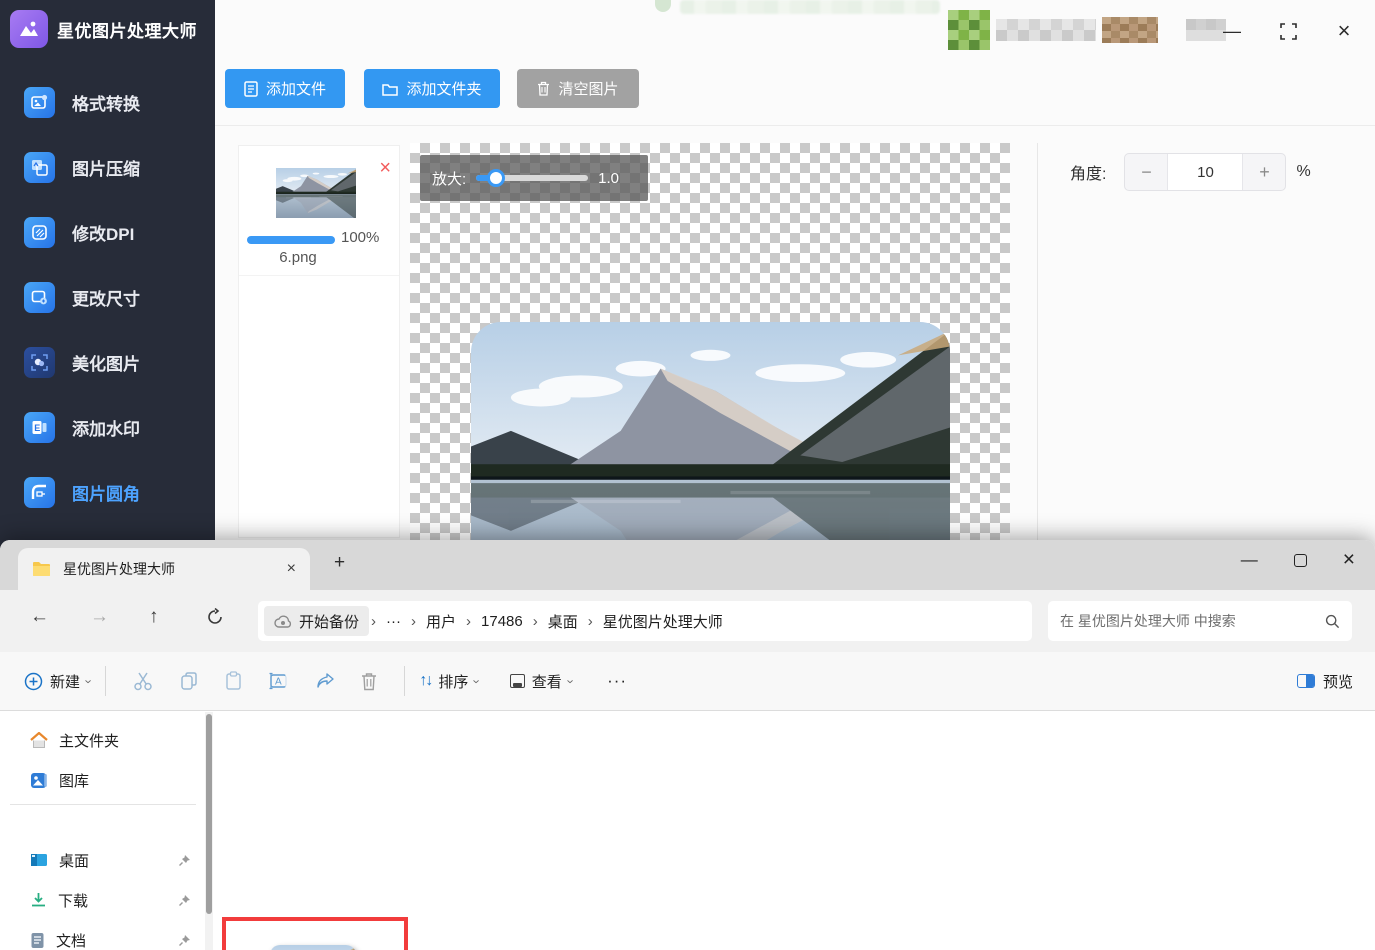 The width and height of the screenshot is (1375, 950). I want to click on sort-icon: ↑↓, so click(426, 680).